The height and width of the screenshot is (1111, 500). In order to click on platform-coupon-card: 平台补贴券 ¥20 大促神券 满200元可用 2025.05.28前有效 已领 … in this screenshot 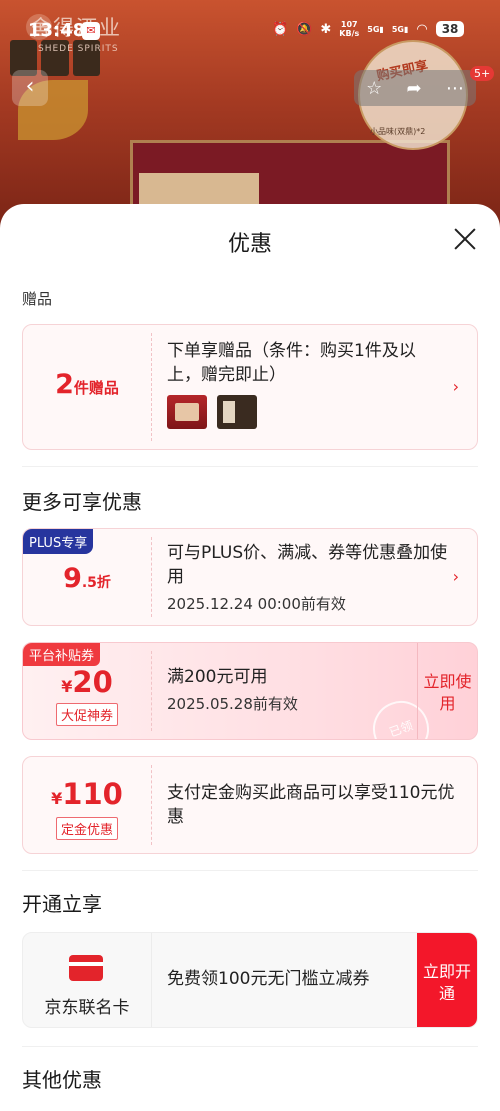, I will do `click(250, 691)`.